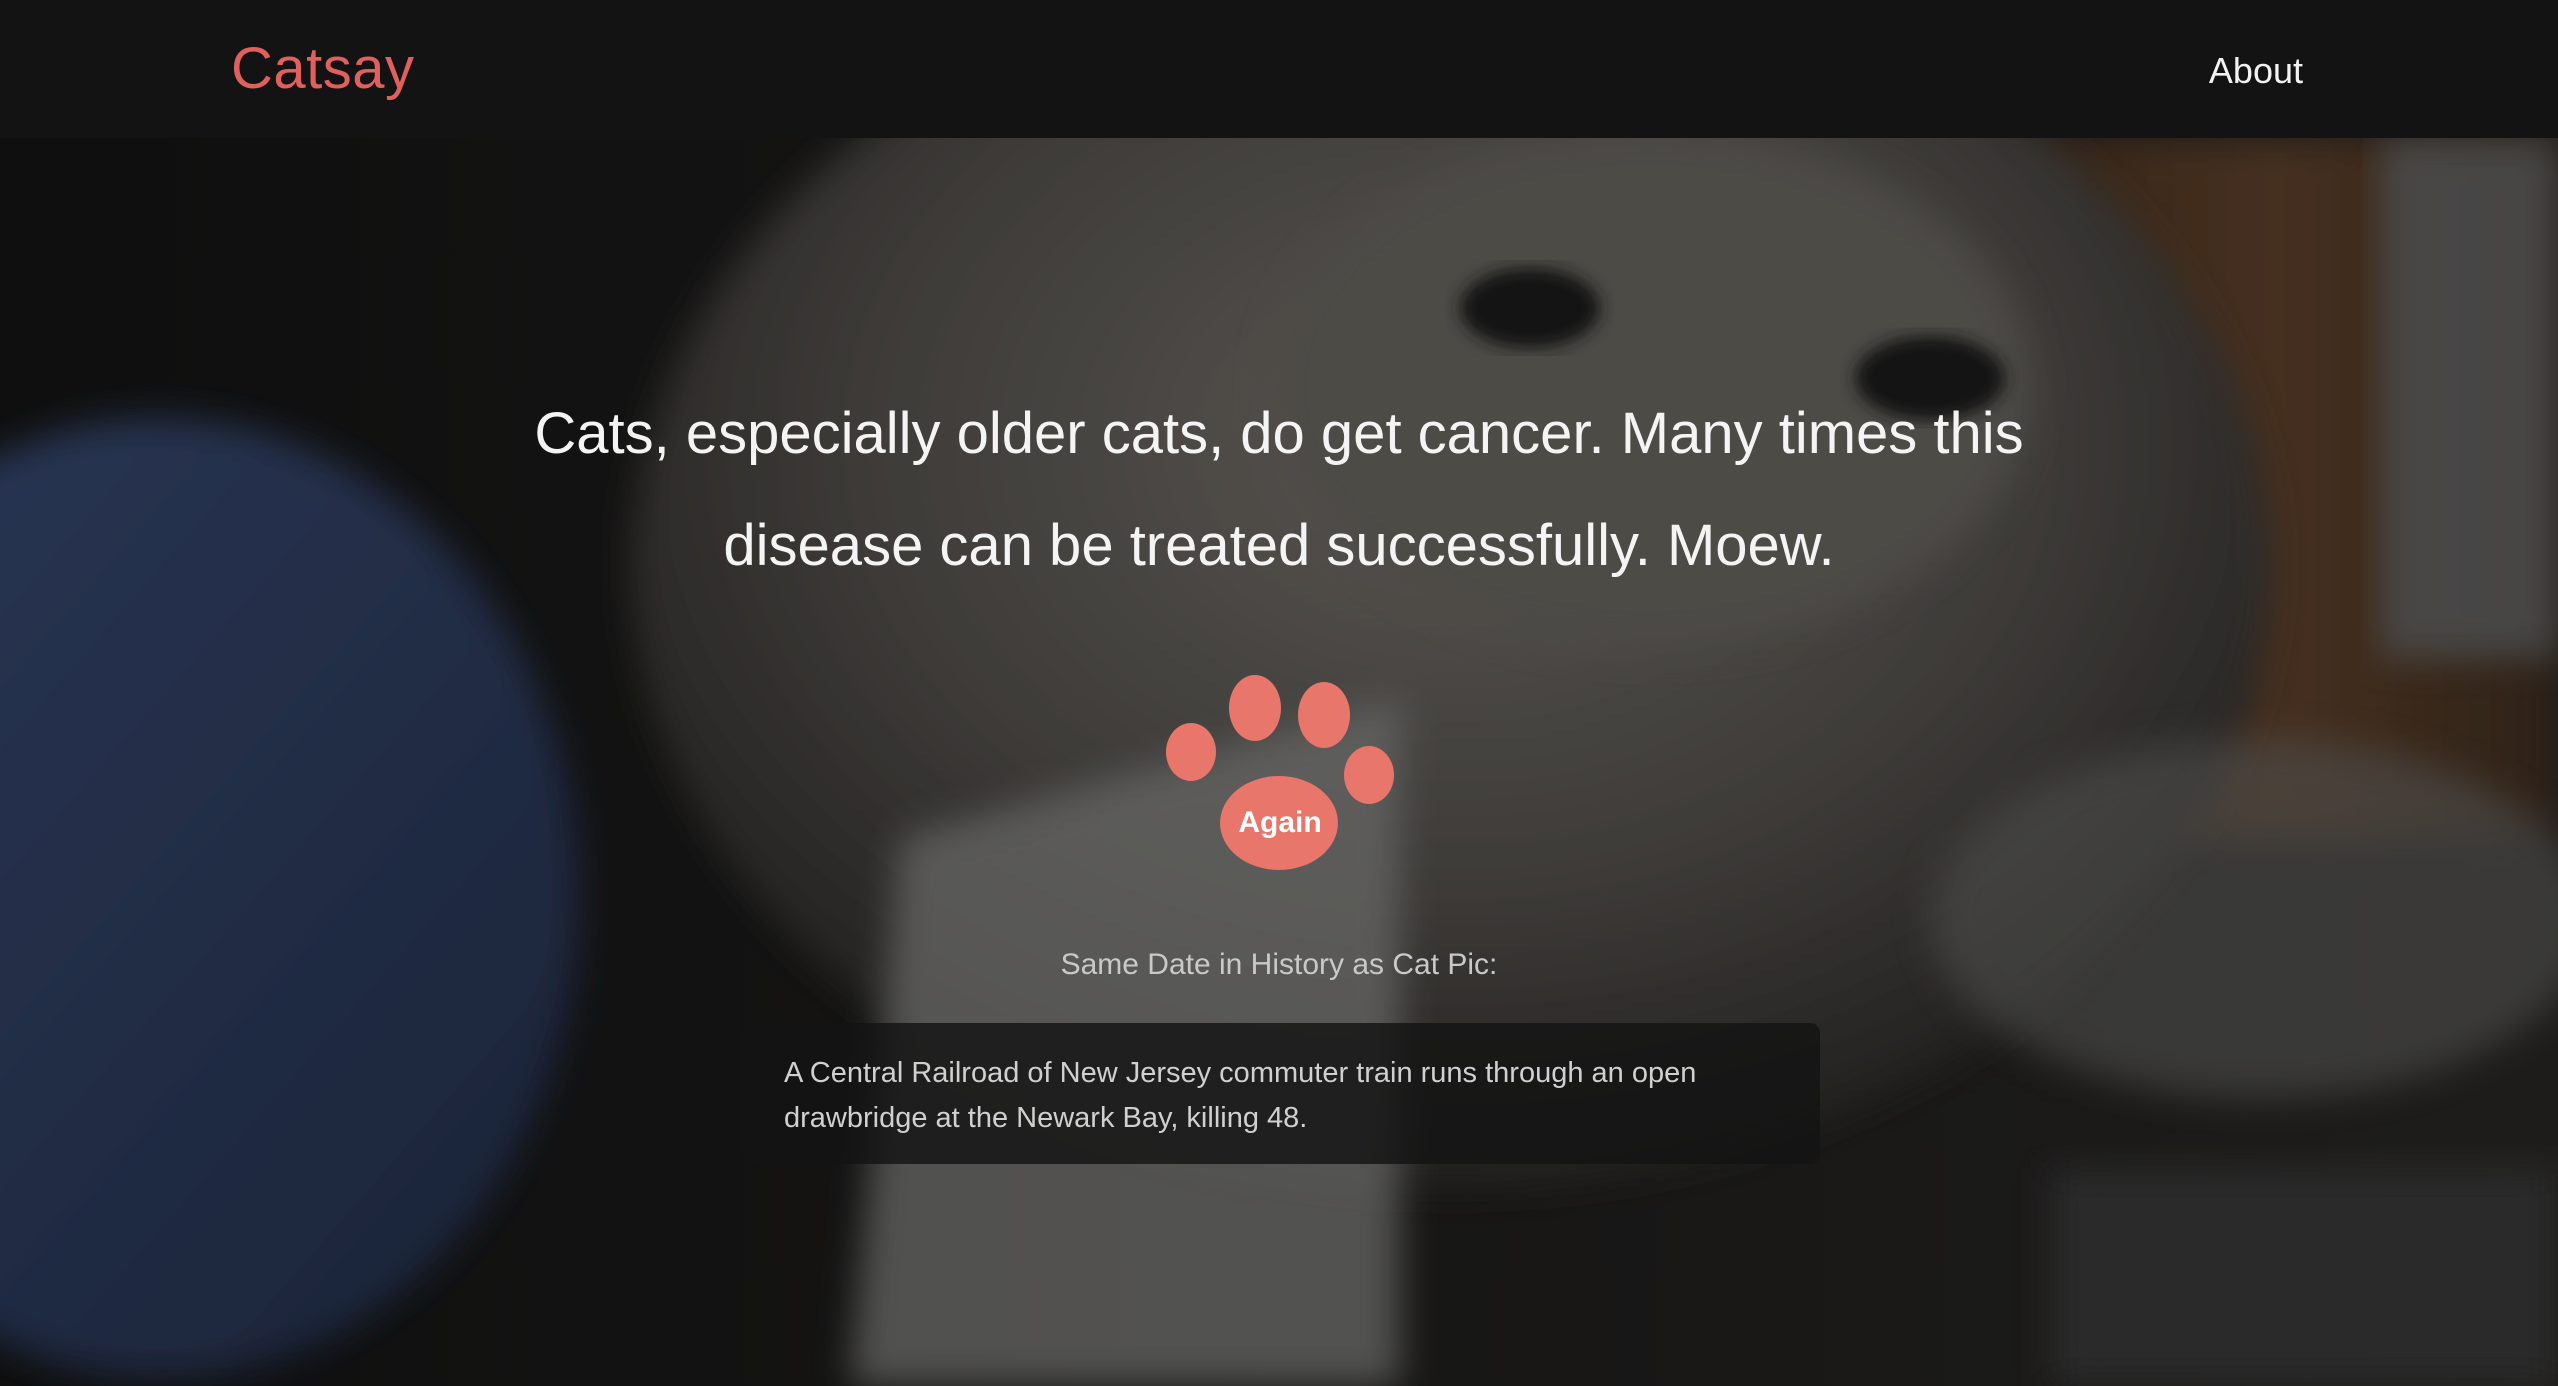  Describe the element at coordinates (323, 69) in the screenshot. I see `brand-logo-link: Catsay` at that location.